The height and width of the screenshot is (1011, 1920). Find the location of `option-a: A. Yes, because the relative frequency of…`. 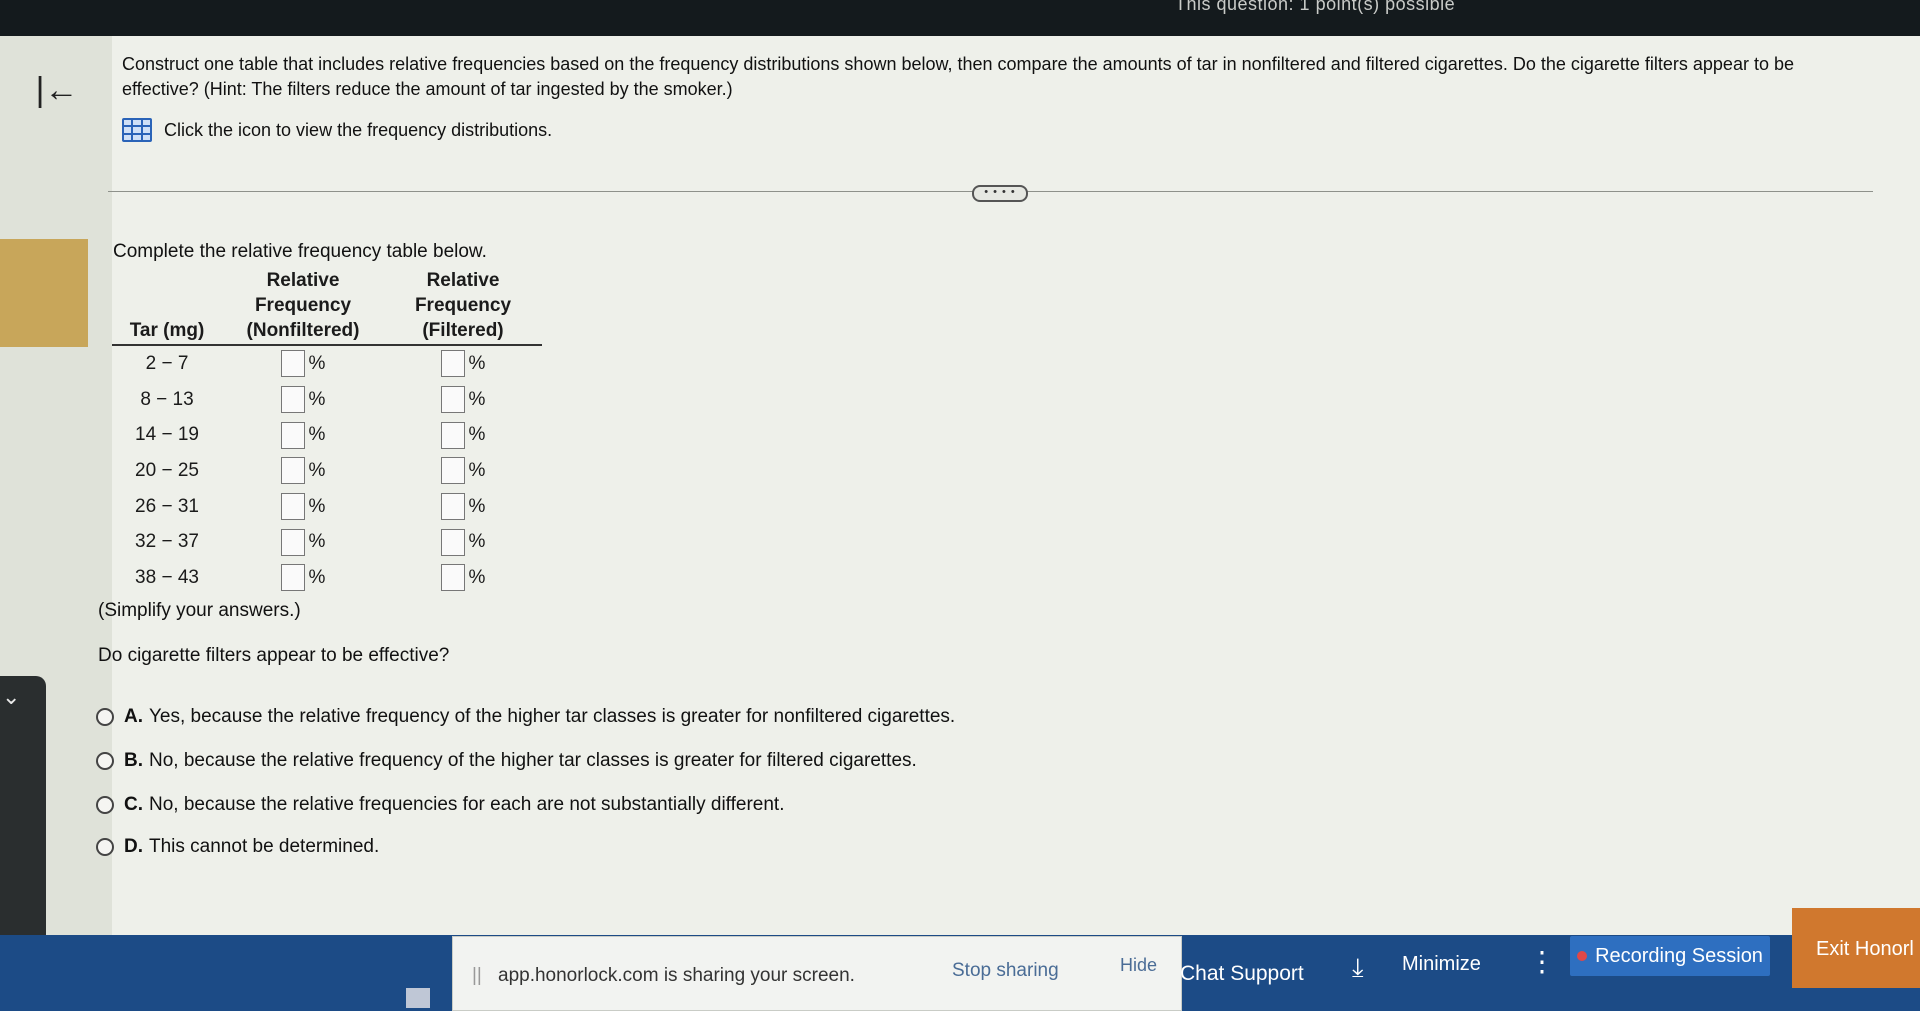

option-a: A. Yes, because the relative frequency of… is located at coordinates (525, 717).